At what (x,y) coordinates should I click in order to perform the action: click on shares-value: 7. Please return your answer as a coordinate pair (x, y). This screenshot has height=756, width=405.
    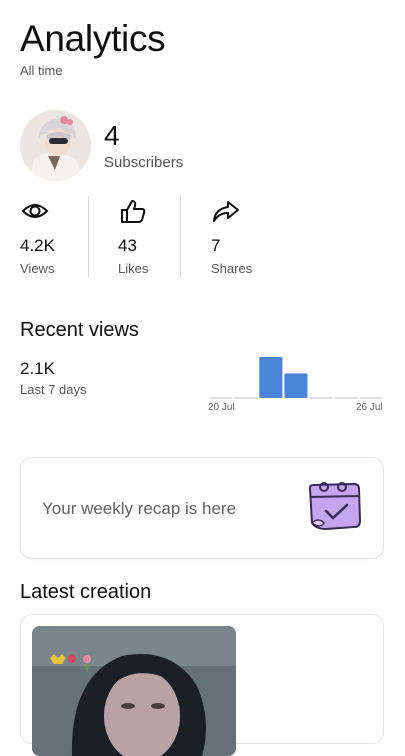
    Looking at the image, I should click on (216, 245).